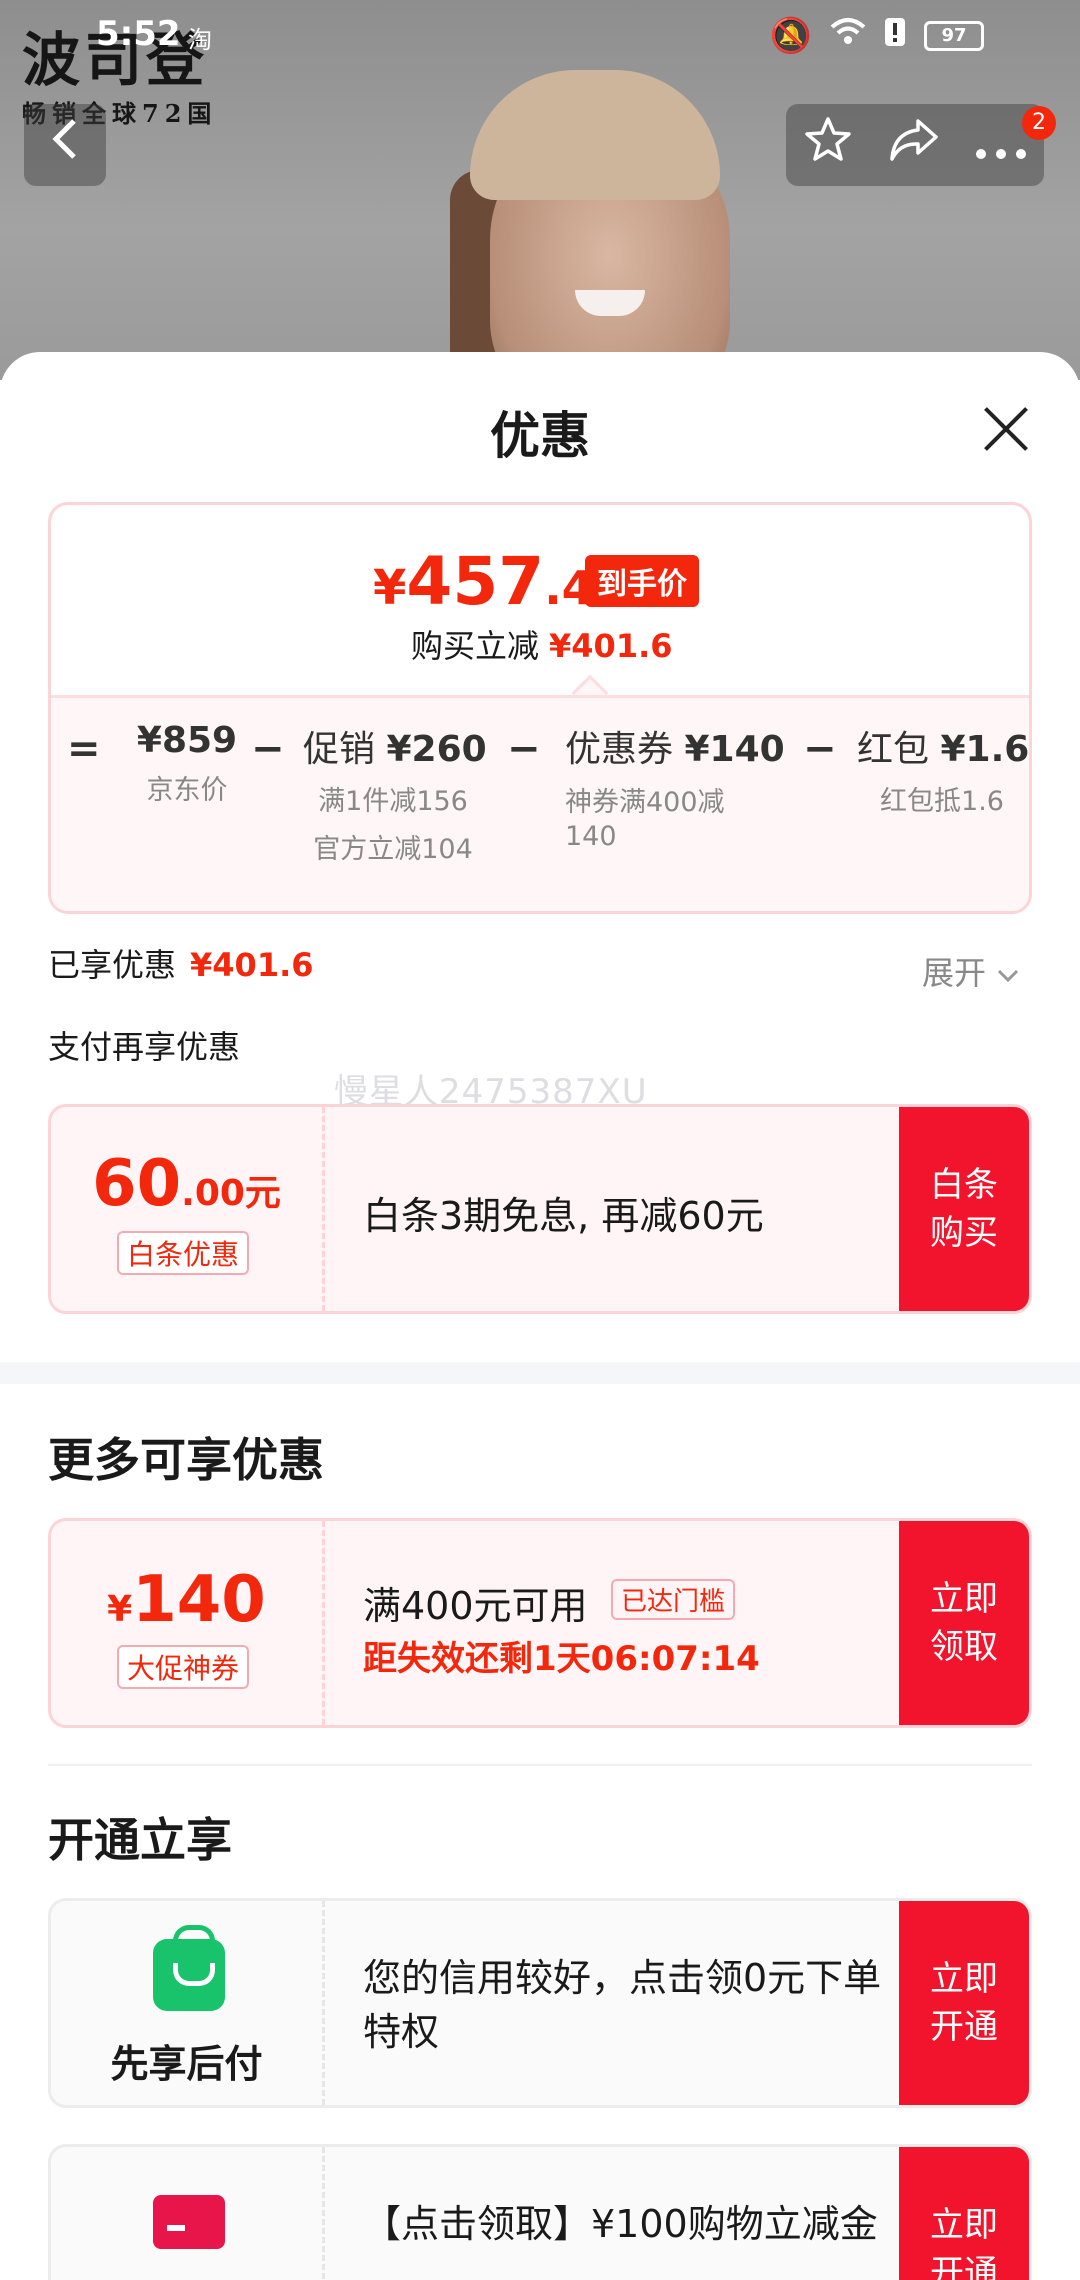 The width and height of the screenshot is (1080, 2280). Describe the element at coordinates (393, 849) in the screenshot. I see `breakdown-sub-line: 官方立减104` at that location.